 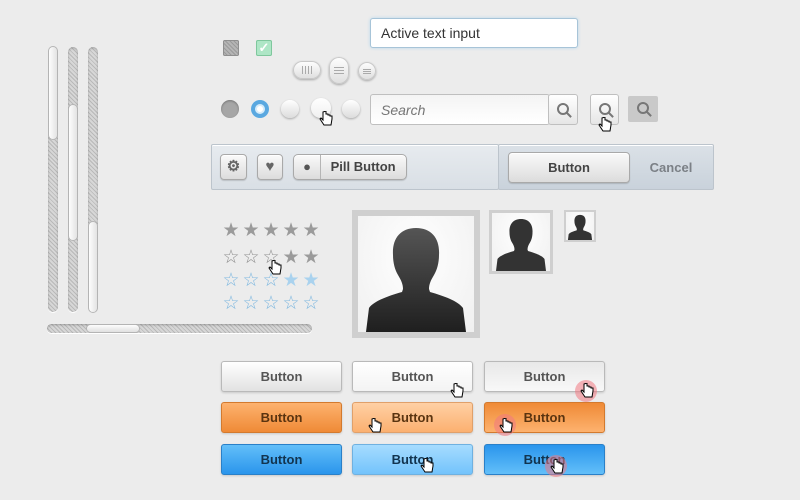 I want to click on button-gray-normal: Button, so click(x=281, y=376).